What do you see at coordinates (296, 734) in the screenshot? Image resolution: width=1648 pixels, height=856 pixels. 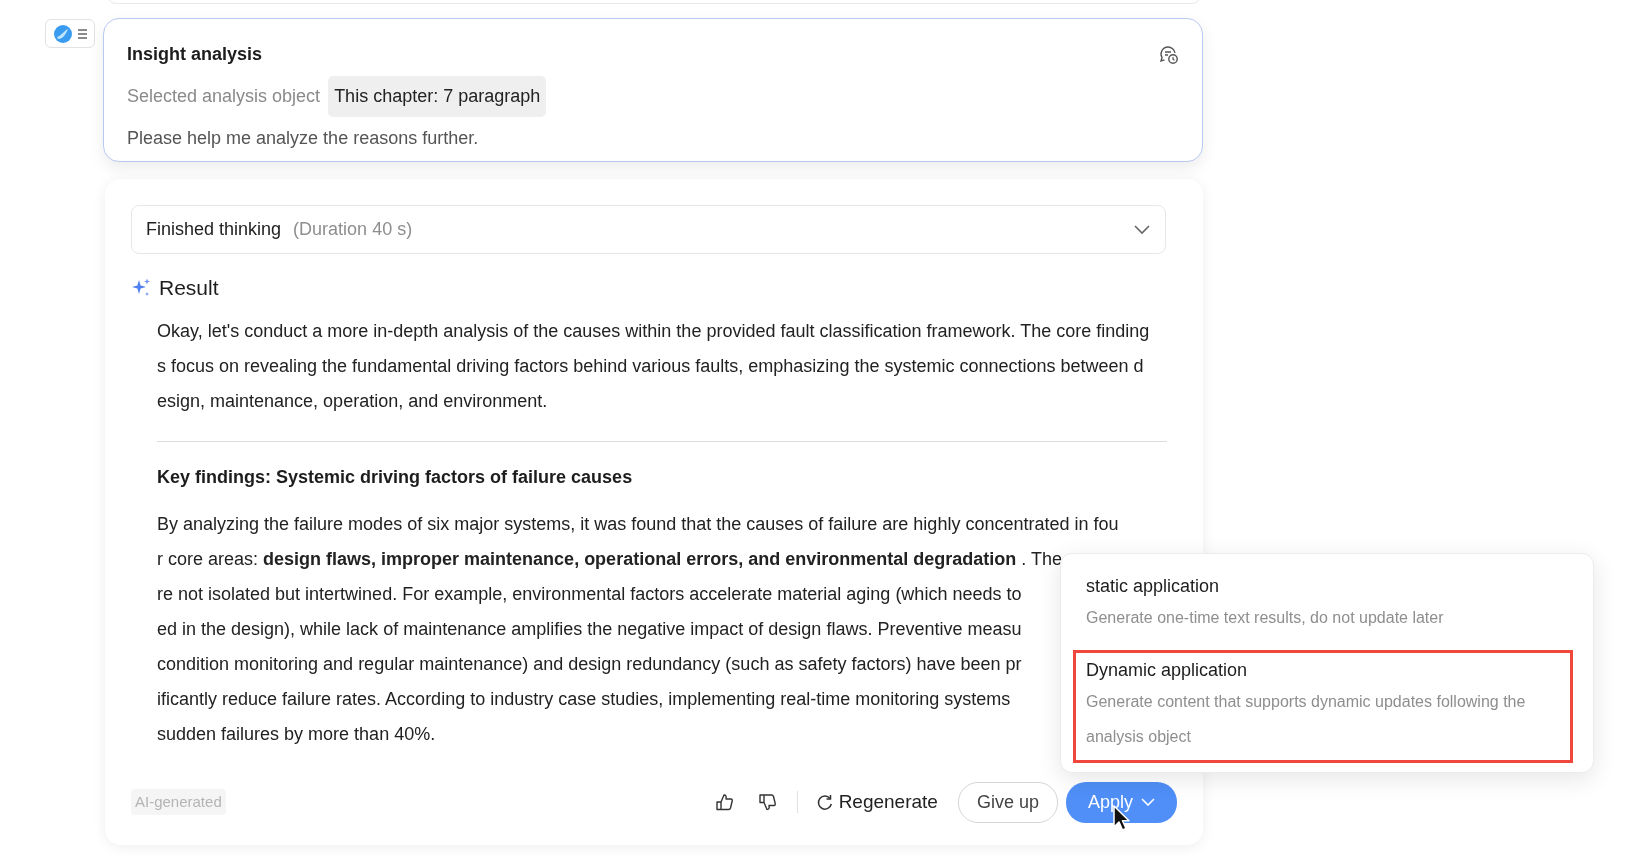 I see `text-line: sudden failures by more than 40%.` at bounding box center [296, 734].